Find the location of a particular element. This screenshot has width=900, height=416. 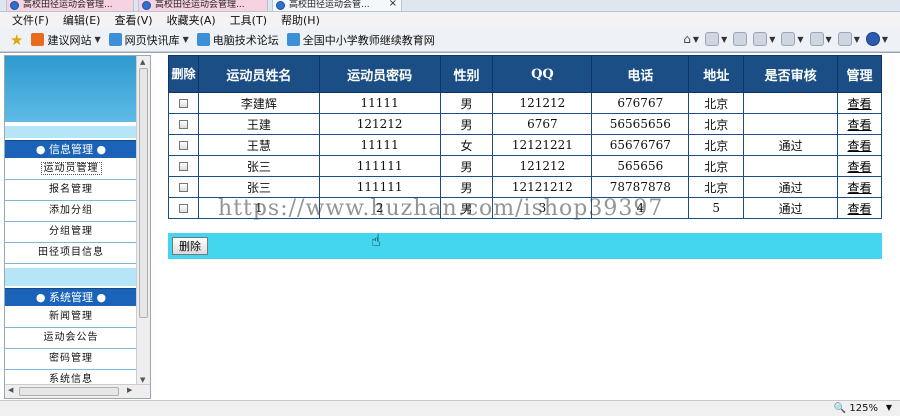

mail-button is located at coordinates (740, 39).